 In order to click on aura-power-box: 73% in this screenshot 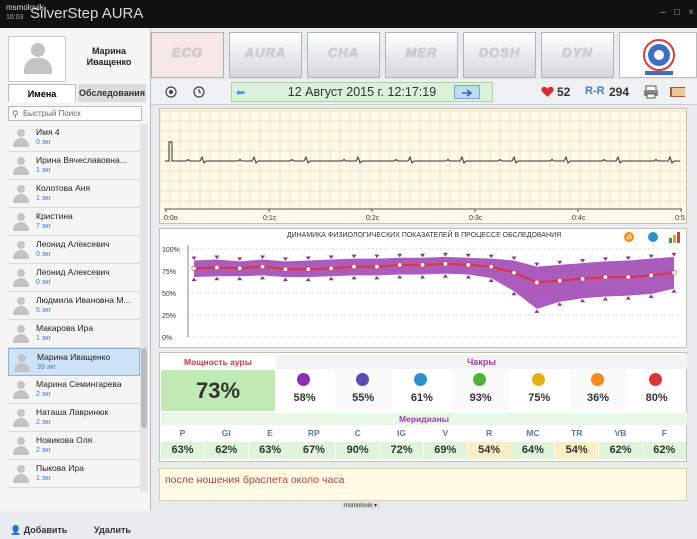, I will do `click(218, 390)`.